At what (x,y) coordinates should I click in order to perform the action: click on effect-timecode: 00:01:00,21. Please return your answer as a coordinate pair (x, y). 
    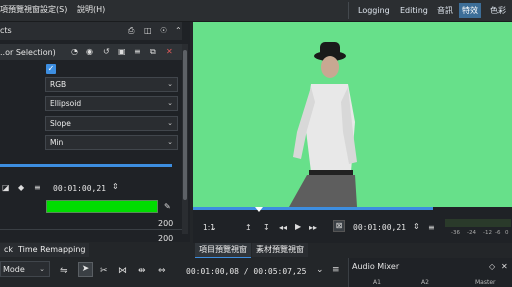
    Looking at the image, I should click on (79, 188).